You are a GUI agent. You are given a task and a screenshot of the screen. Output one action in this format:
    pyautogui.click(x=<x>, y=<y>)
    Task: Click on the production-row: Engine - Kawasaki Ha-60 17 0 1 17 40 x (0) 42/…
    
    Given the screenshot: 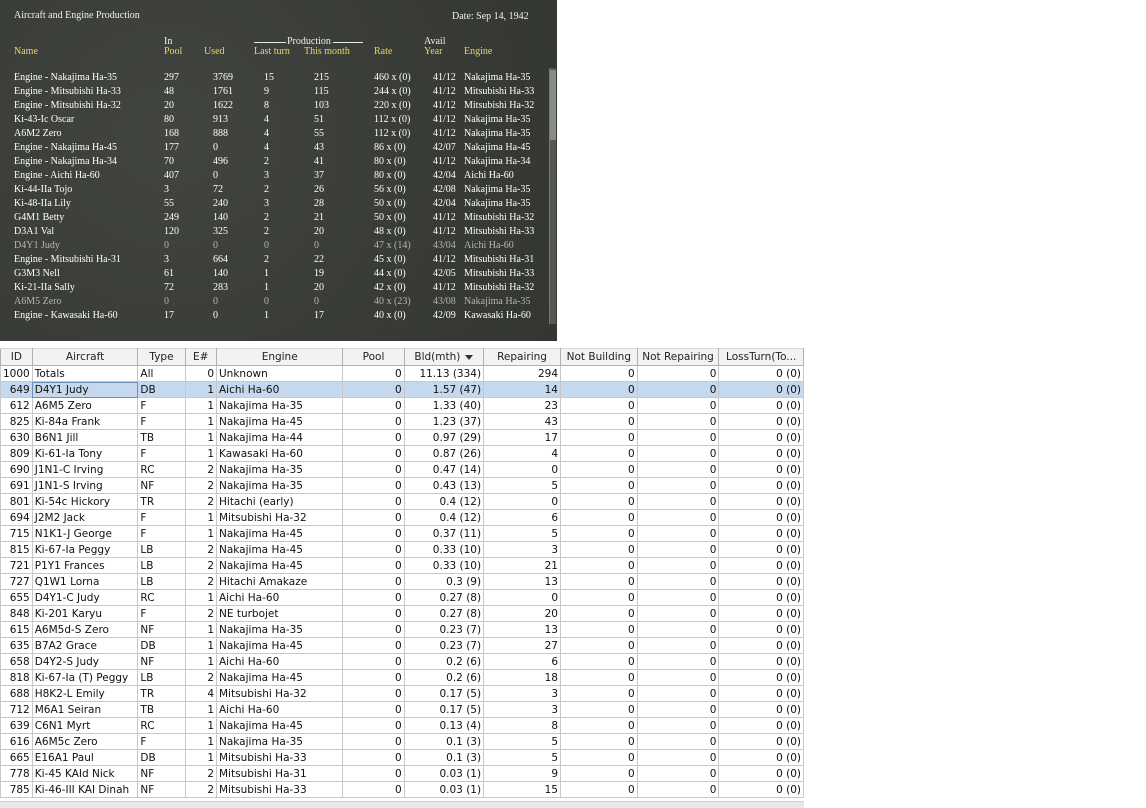 What is the action you would take?
    pyautogui.click(x=274, y=316)
    